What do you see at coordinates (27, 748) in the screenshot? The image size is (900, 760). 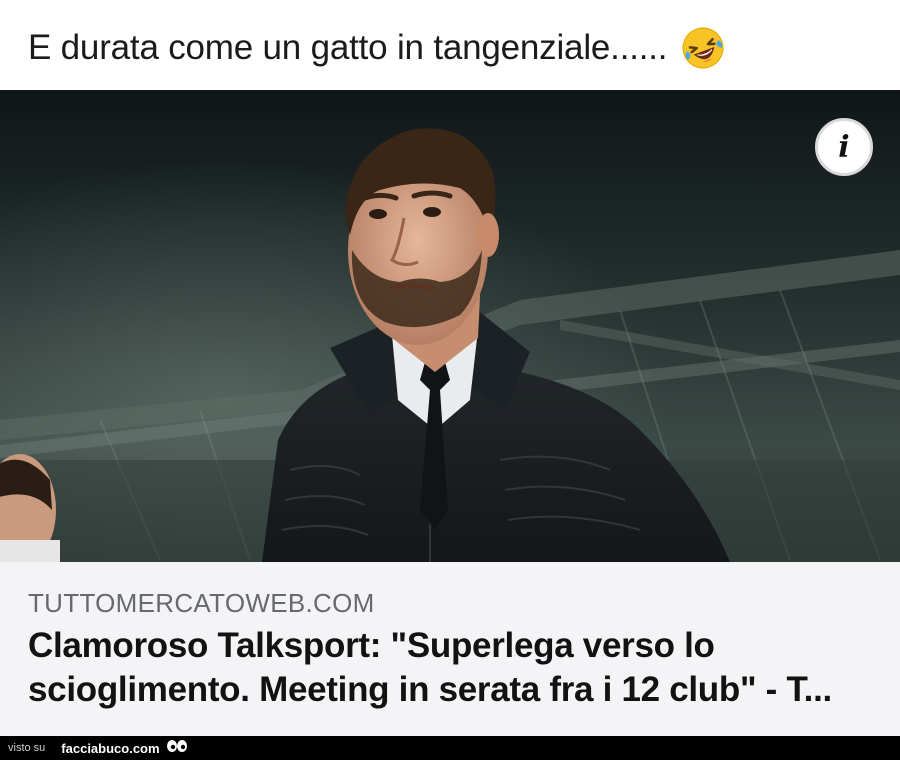 I see `footer-visto-su: visto su` at bounding box center [27, 748].